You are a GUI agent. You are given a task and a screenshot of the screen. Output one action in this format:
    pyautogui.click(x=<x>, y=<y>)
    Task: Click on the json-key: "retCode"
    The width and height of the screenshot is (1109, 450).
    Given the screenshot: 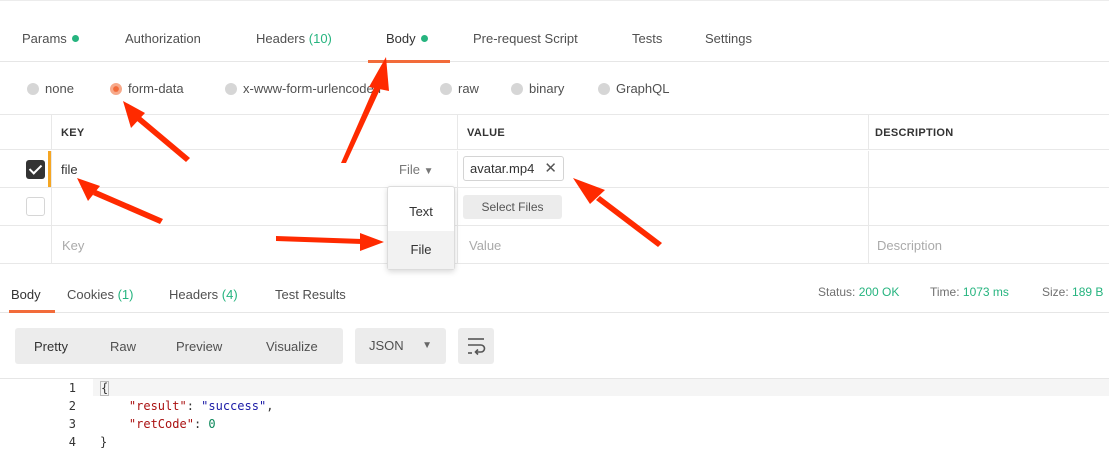 What is the action you would take?
    pyautogui.click(x=161, y=424)
    